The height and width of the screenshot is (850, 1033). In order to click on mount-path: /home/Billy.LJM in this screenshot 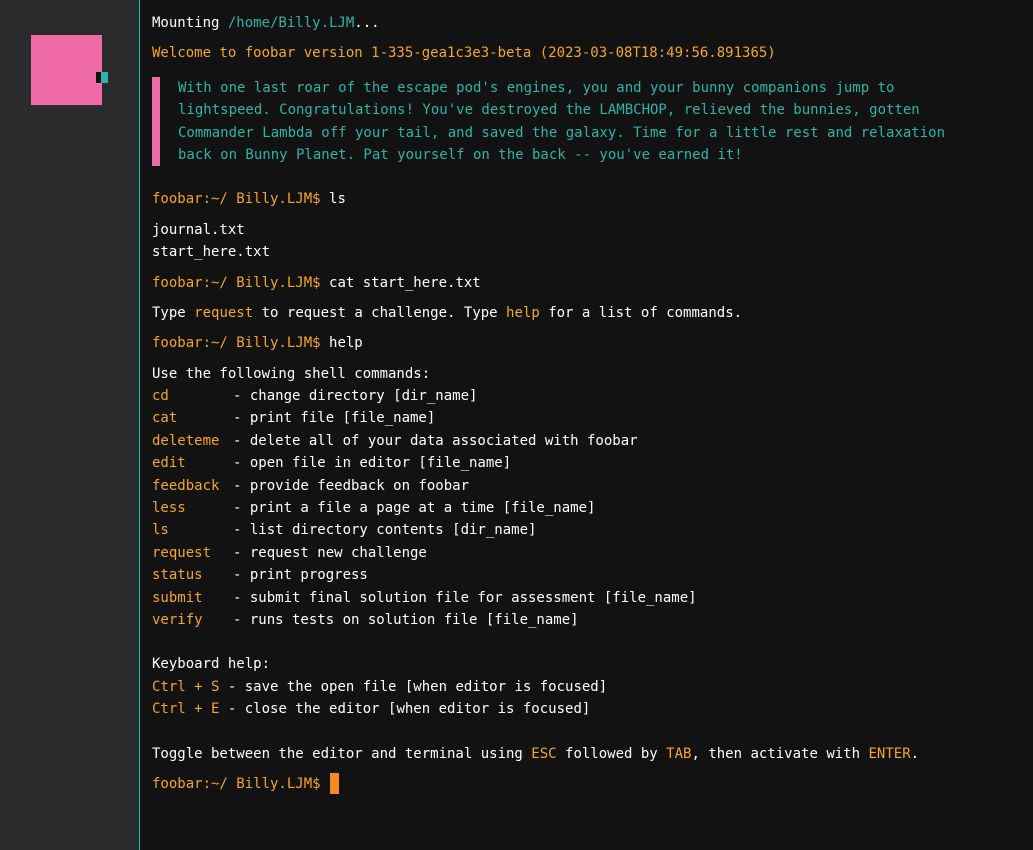, I will do `click(291, 23)`.